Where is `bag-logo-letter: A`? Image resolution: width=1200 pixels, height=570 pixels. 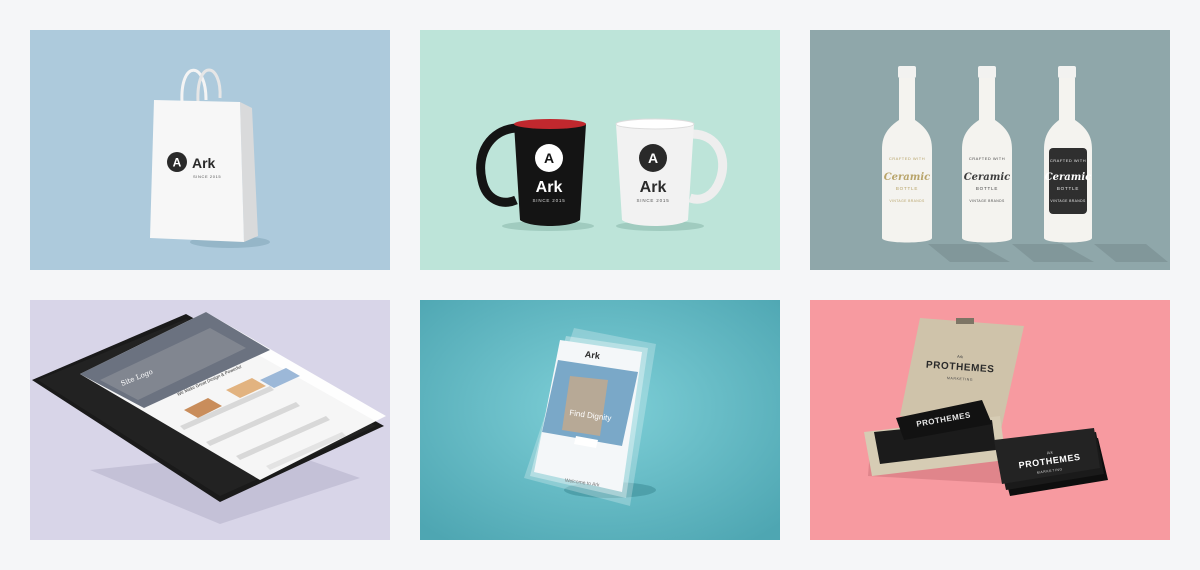 bag-logo-letter: A is located at coordinates (177, 163).